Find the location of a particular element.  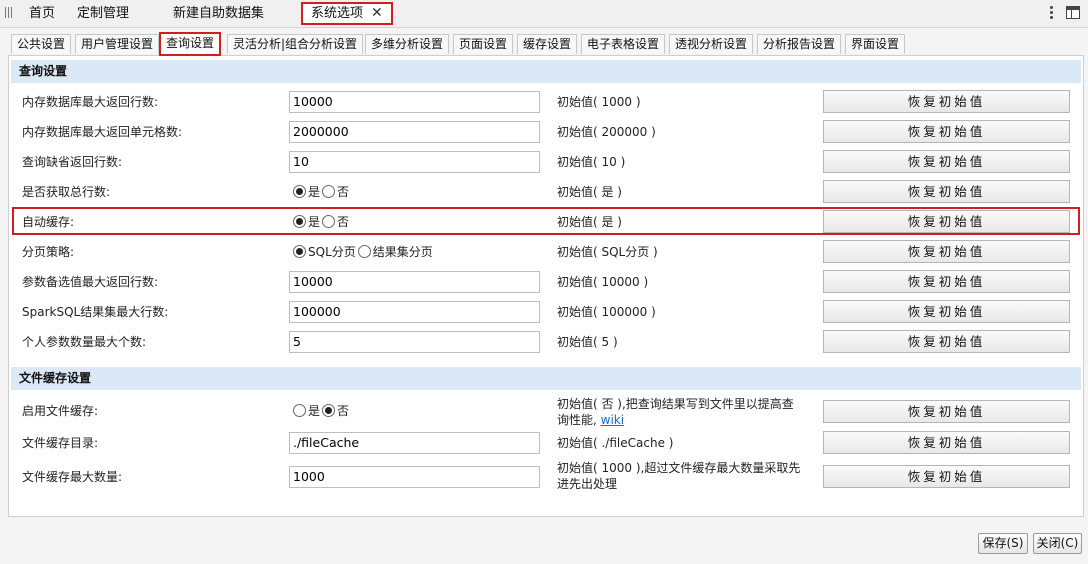

setting-label: 自动缓存: is located at coordinates (48, 222).